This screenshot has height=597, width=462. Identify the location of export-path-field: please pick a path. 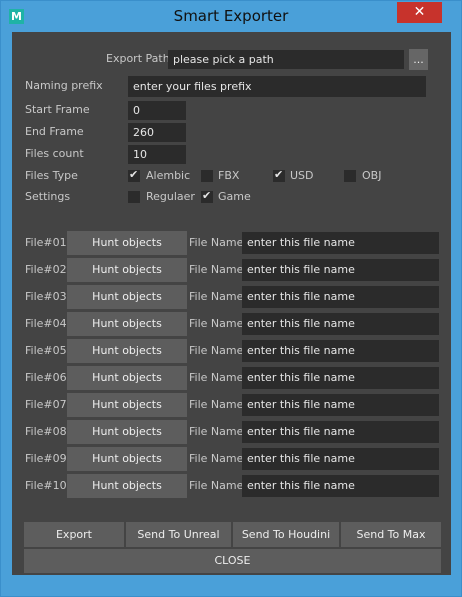
(286, 59).